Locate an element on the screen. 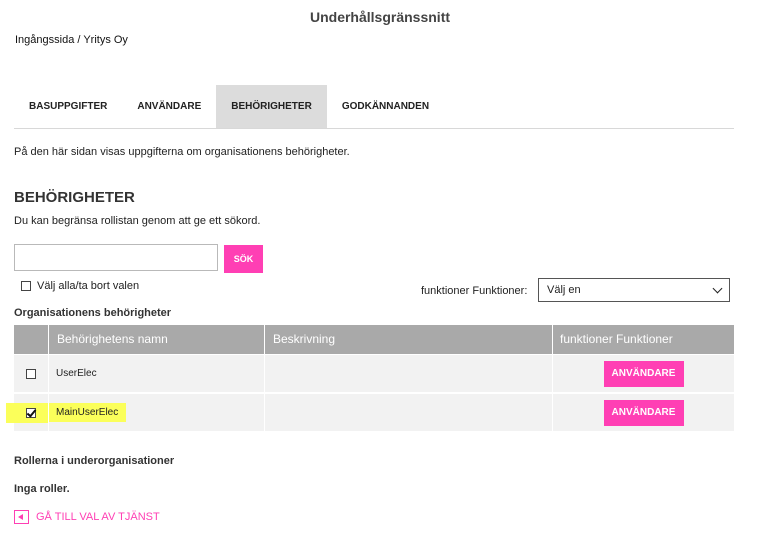  no-roles-text: Inga roller. is located at coordinates (42, 489).